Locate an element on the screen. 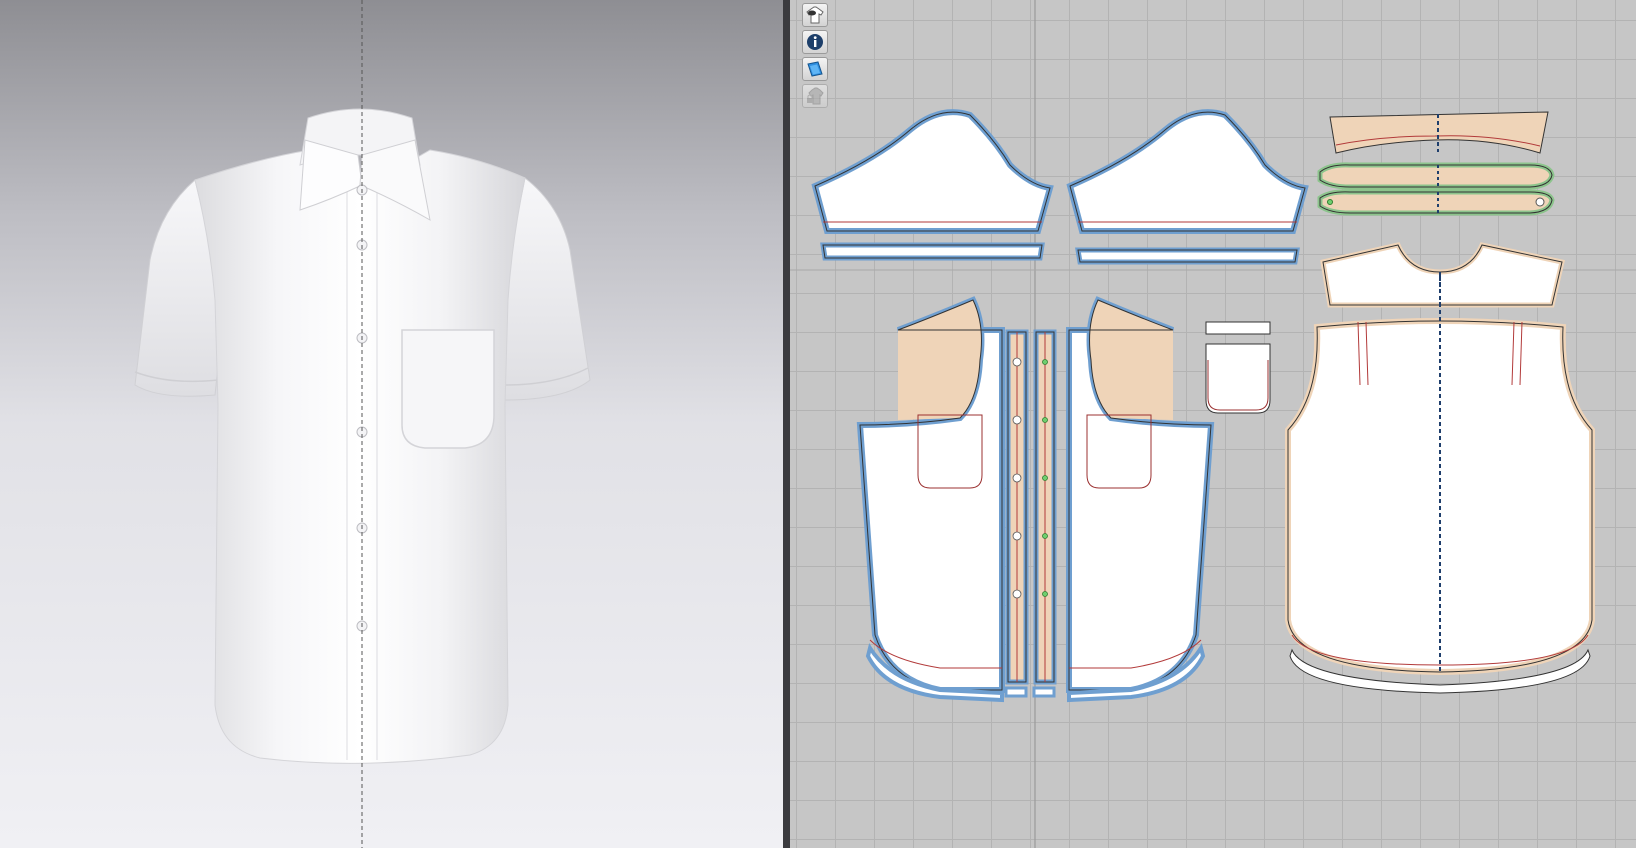 This screenshot has height=848, width=1636. info-icon is located at coordinates (815, 42).